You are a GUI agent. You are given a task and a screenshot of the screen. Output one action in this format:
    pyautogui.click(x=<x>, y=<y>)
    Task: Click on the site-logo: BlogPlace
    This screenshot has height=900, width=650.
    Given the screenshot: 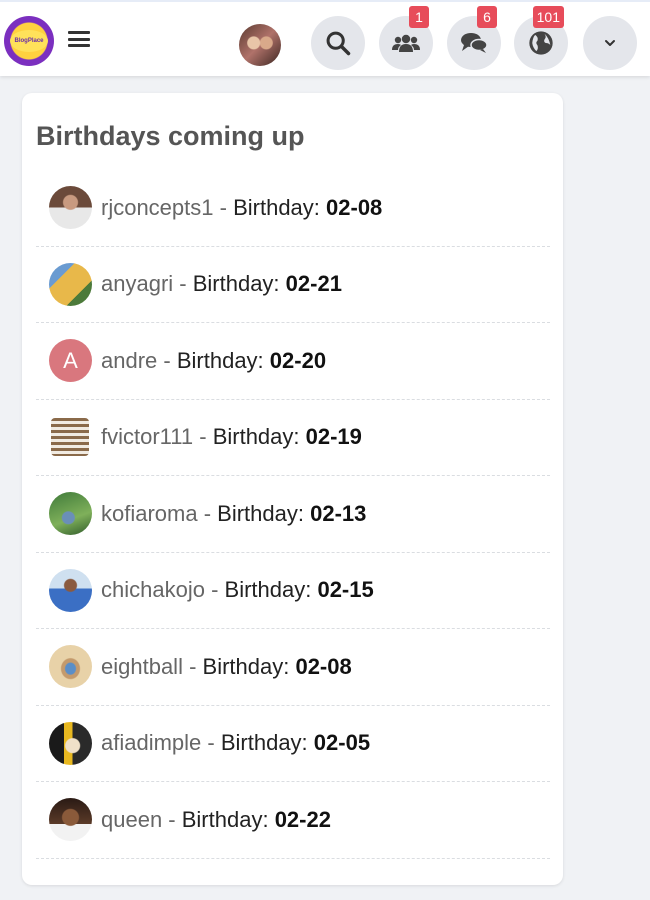 What is the action you would take?
    pyautogui.click(x=29, y=41)
    